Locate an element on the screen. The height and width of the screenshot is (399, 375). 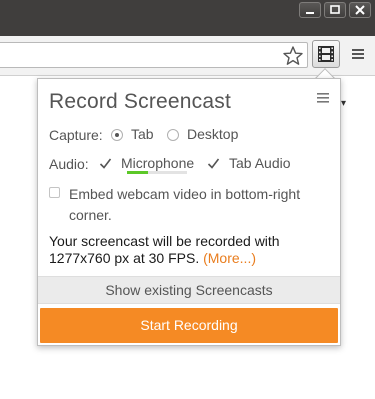
popup-title: Record Screencast is located at coordinates (140, 101).